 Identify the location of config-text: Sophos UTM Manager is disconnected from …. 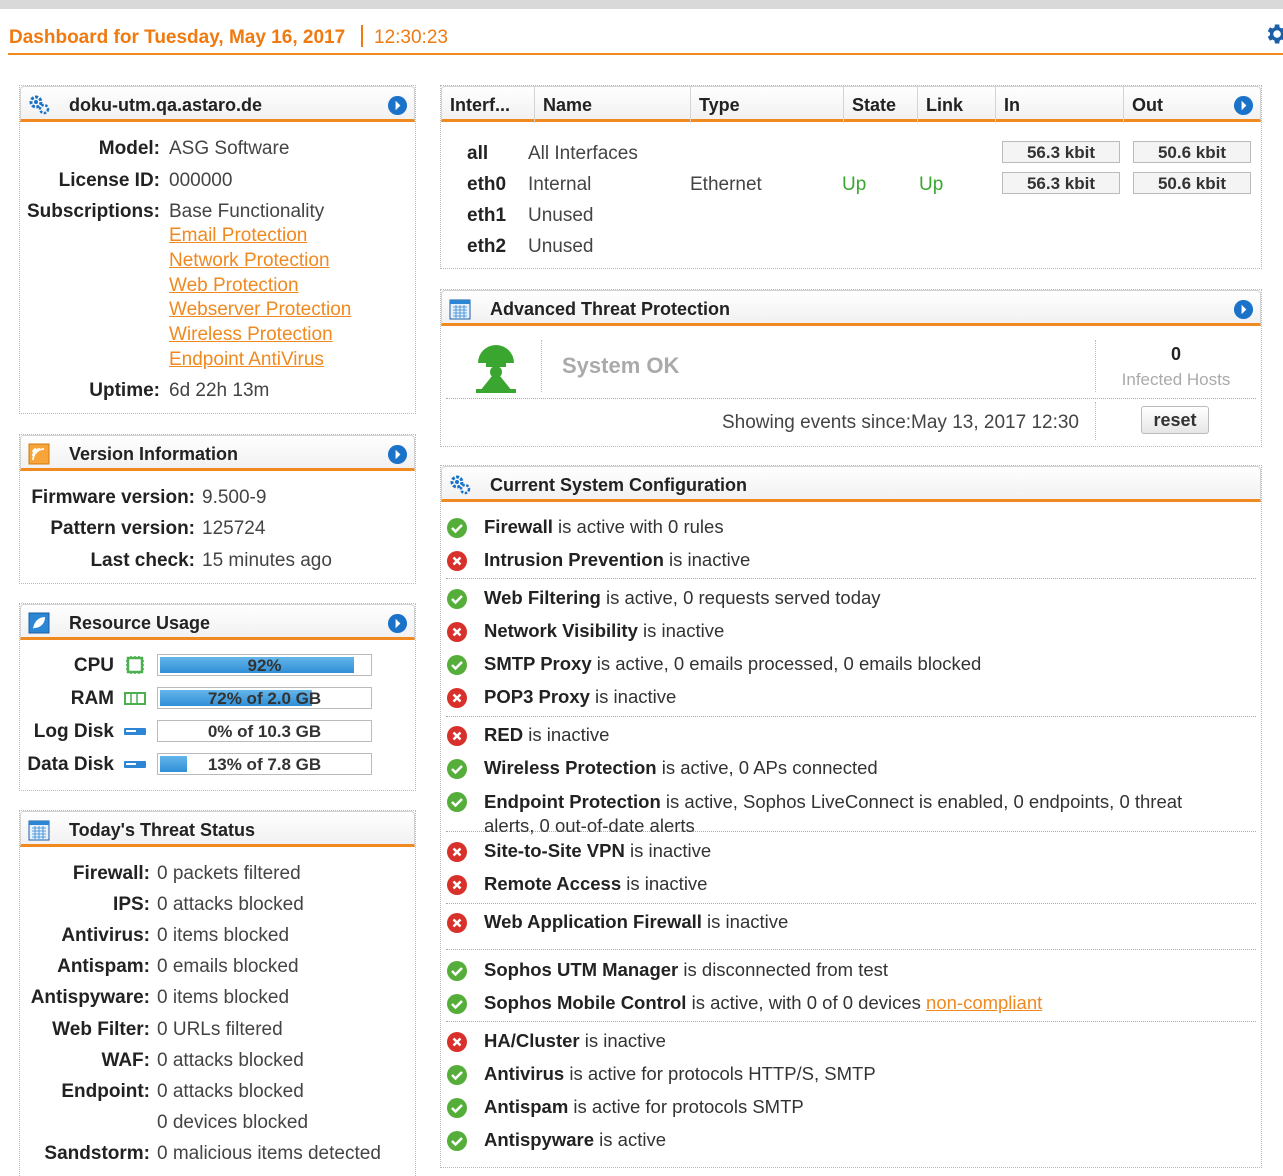
(686, 970).